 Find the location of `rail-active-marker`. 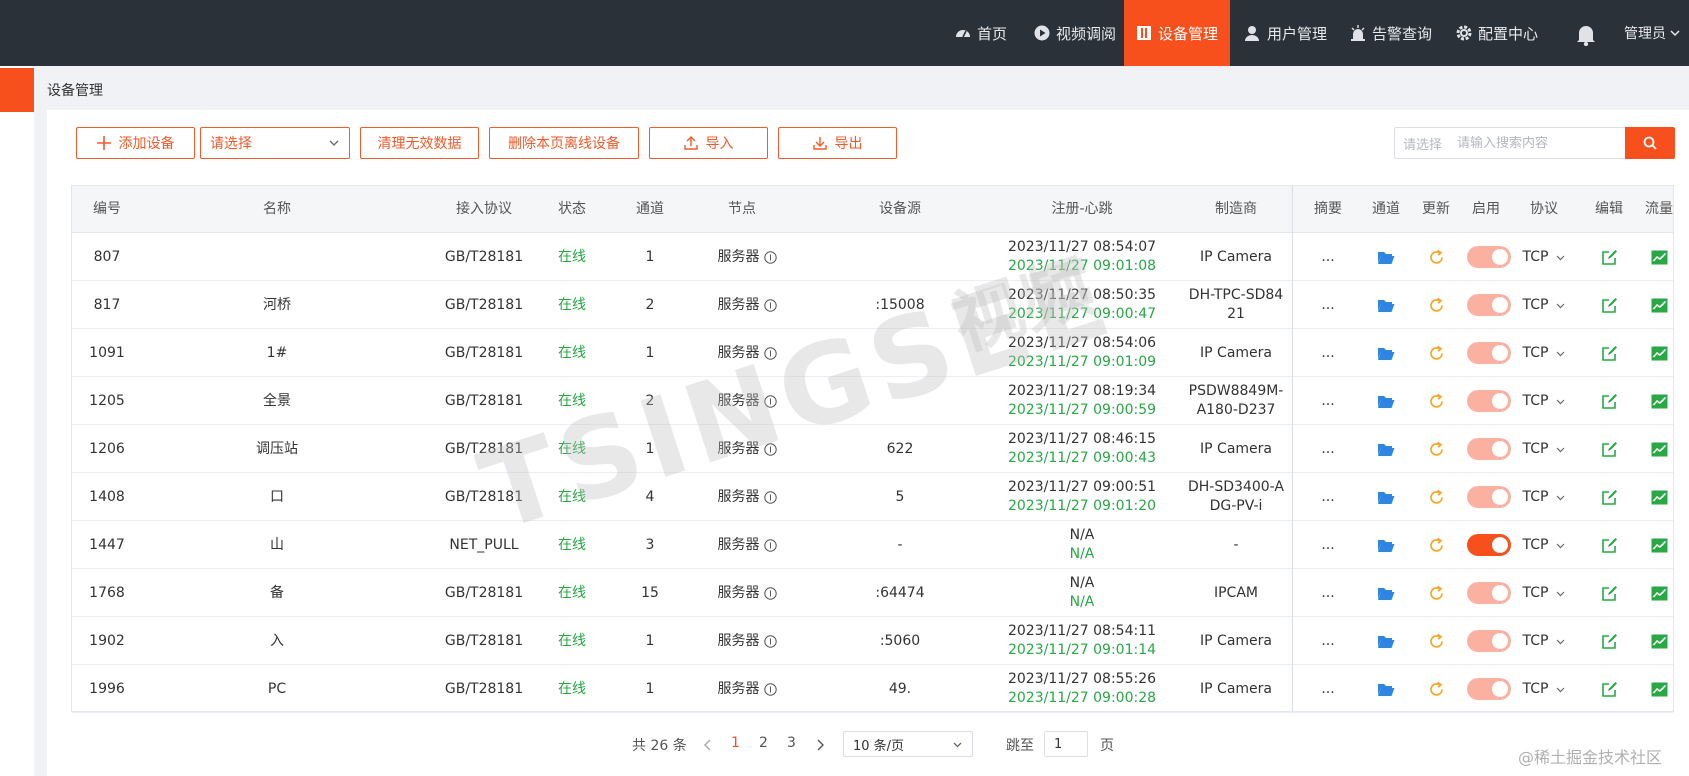

rail-active-marker is located at coordinates (17, 90).